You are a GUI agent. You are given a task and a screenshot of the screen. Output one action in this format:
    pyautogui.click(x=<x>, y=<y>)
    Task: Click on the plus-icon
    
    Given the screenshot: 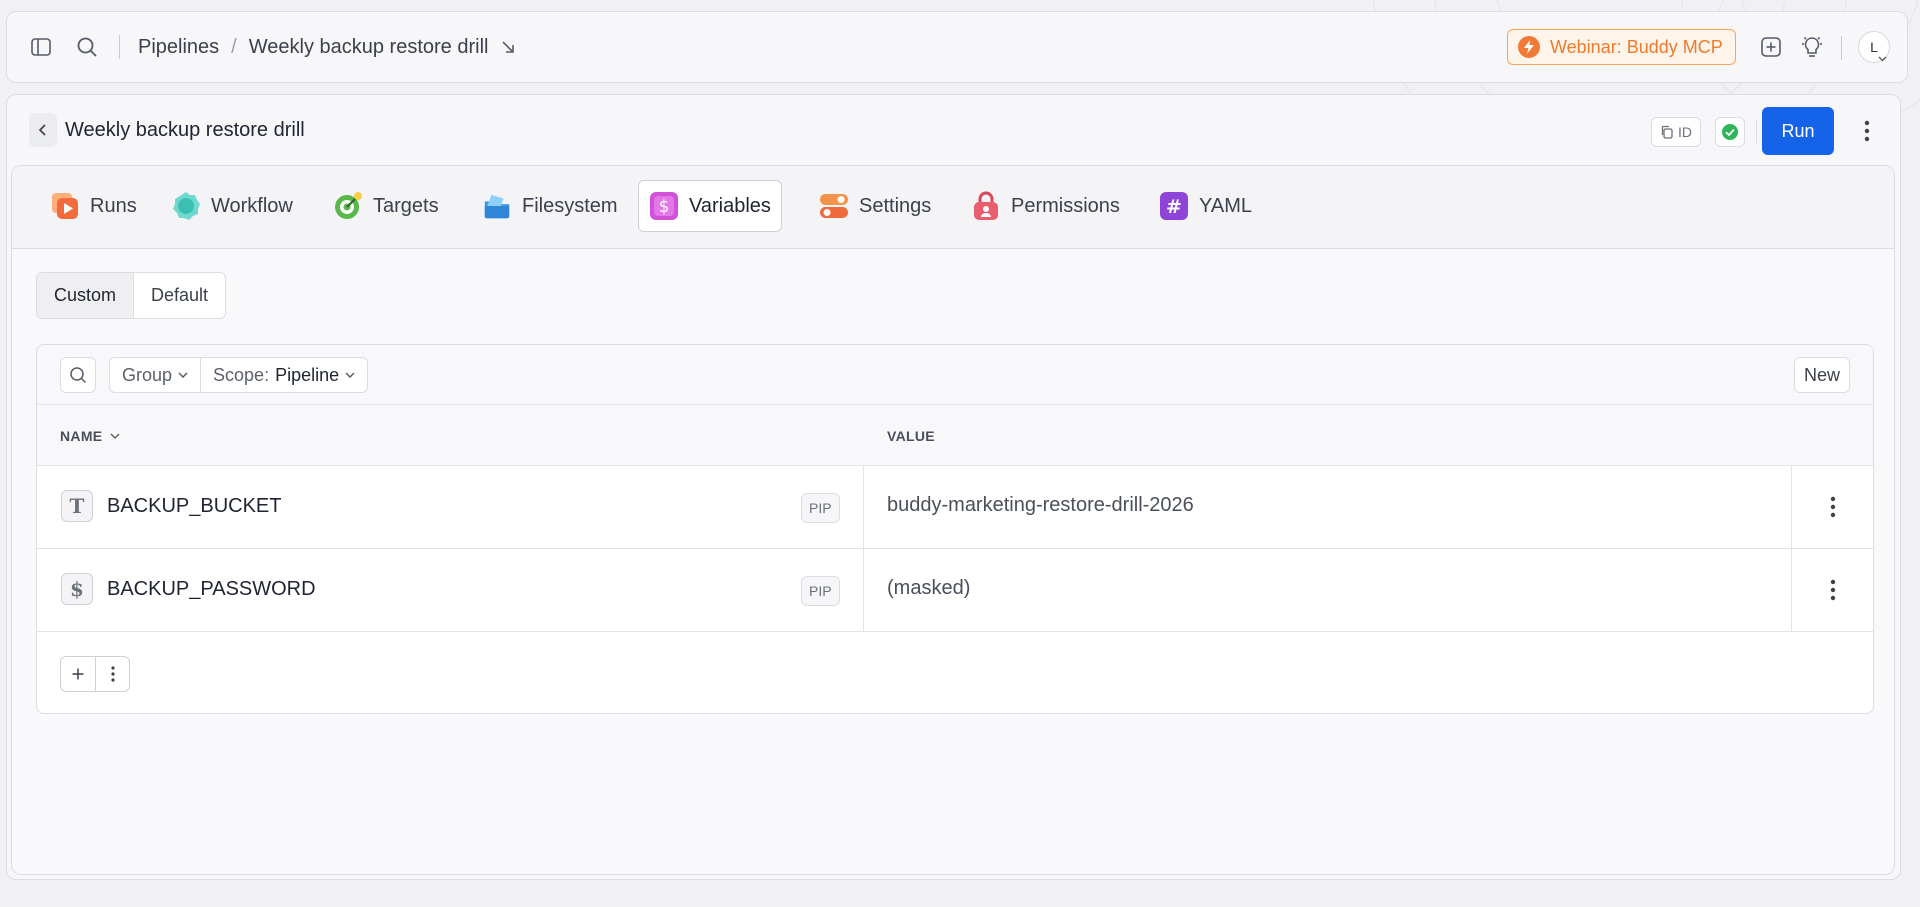 What is the action you would take?
    pyautogui.click(x=78, y=674)
    